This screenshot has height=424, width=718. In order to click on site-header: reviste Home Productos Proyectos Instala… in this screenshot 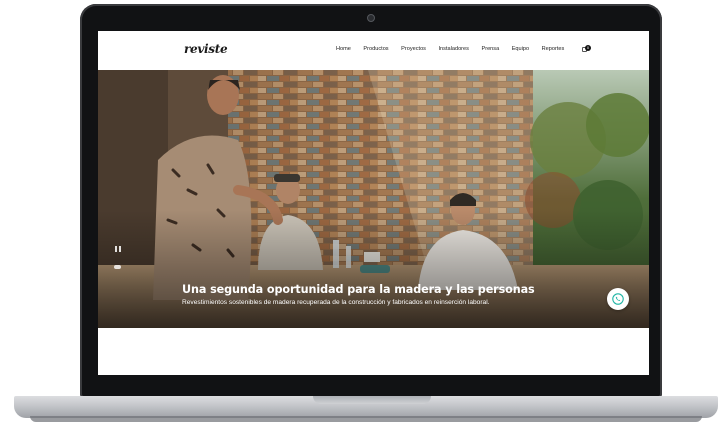, I will do `click(373, 50)`.